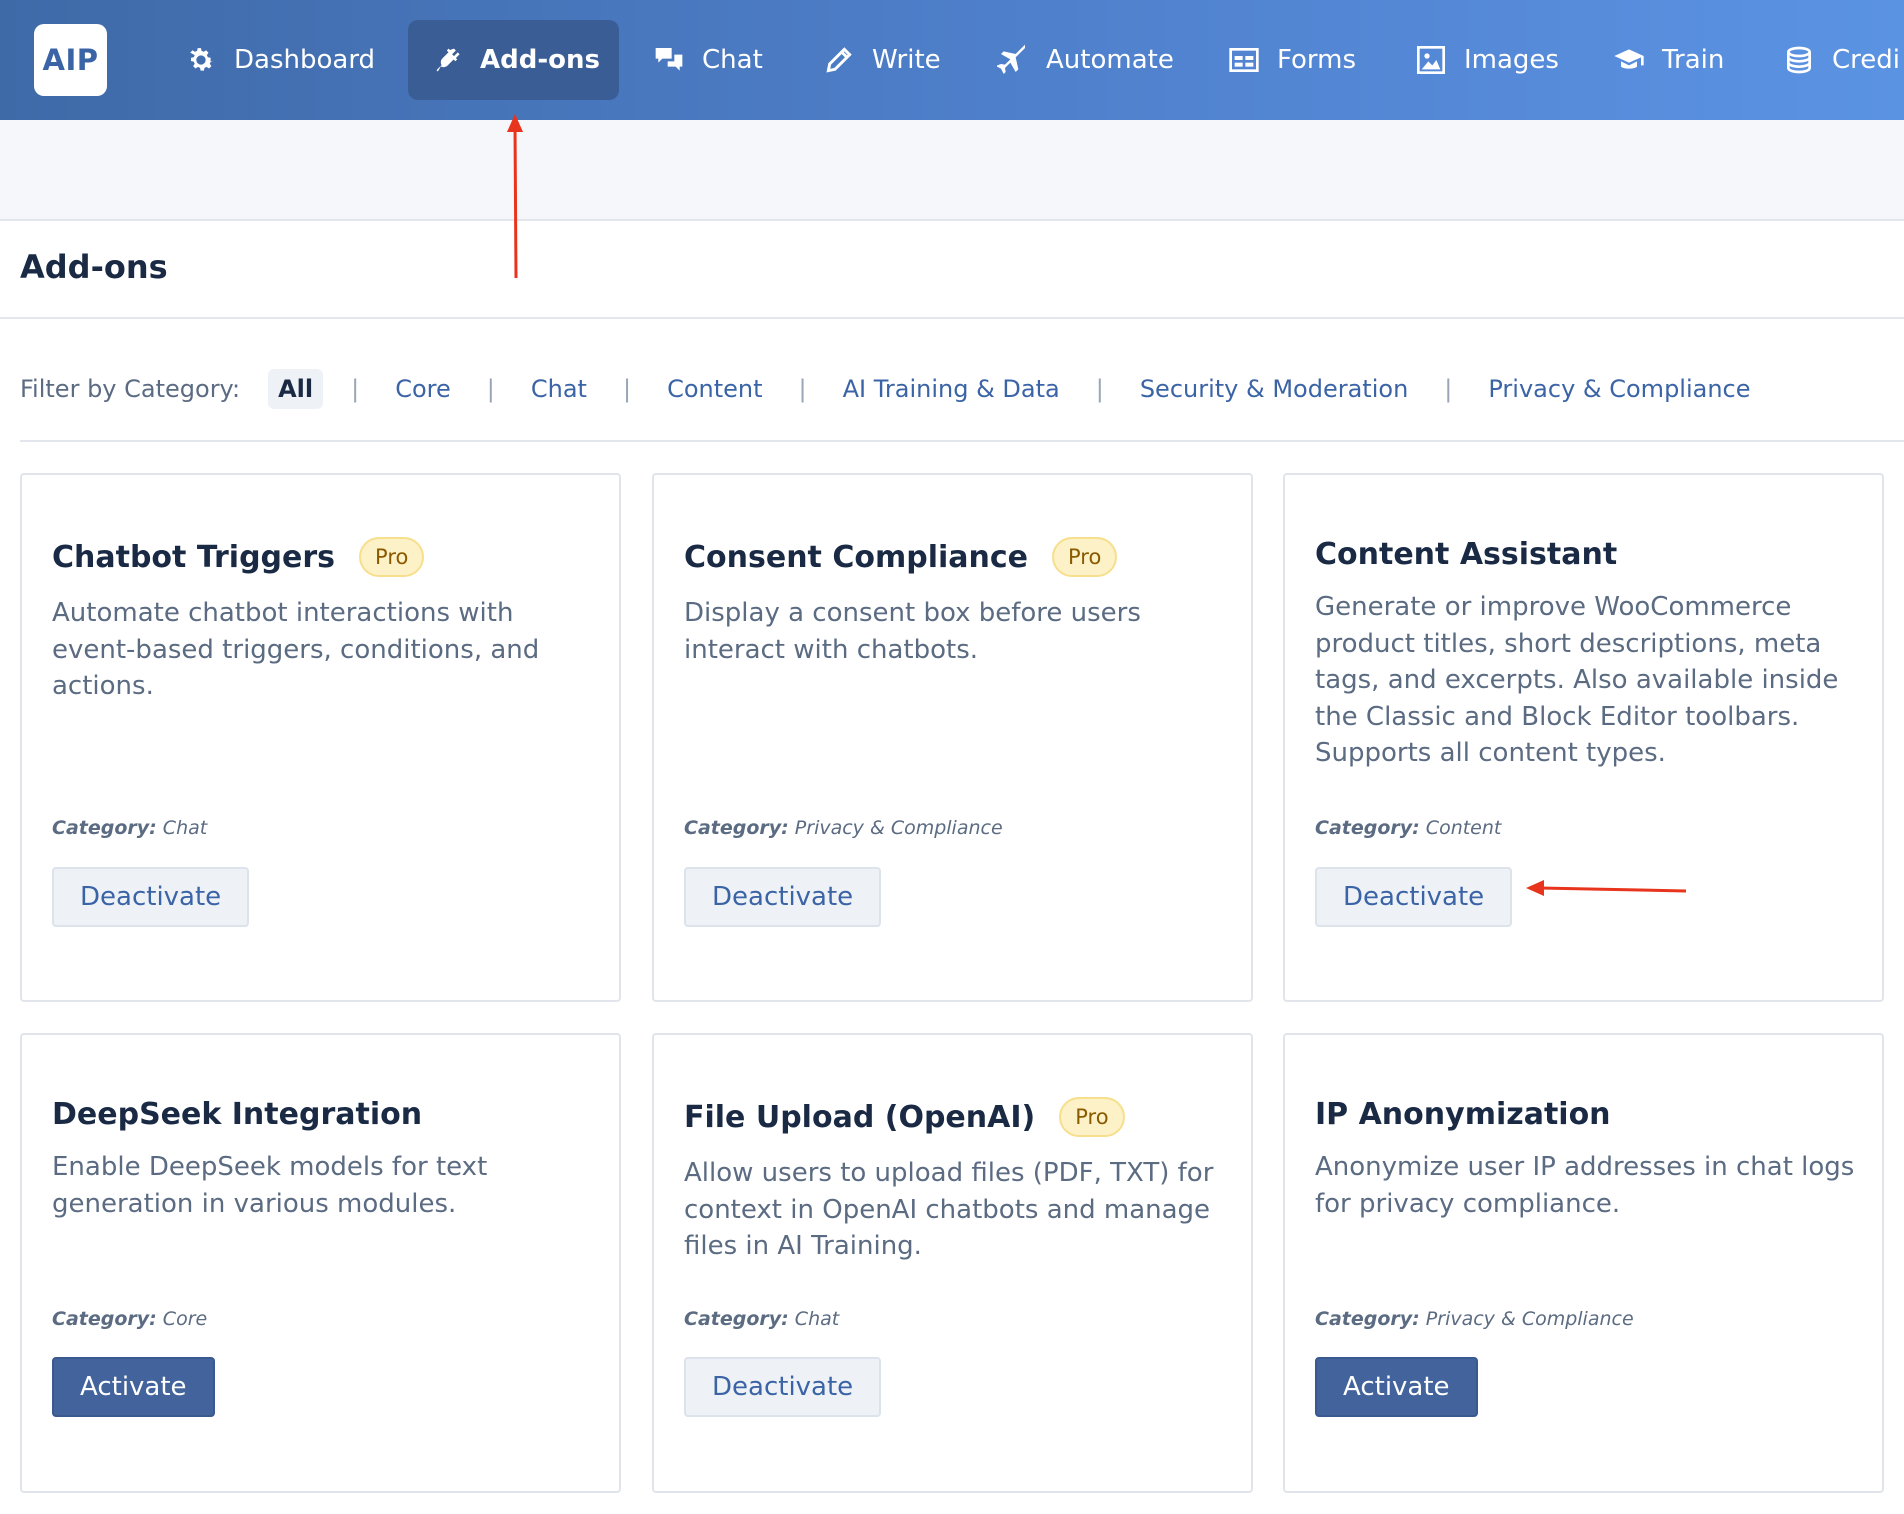 Image resolution: width=1904 pixels, height=1514 pixels. I want to click on card-header: Content Assistant, so click(1466, 554).